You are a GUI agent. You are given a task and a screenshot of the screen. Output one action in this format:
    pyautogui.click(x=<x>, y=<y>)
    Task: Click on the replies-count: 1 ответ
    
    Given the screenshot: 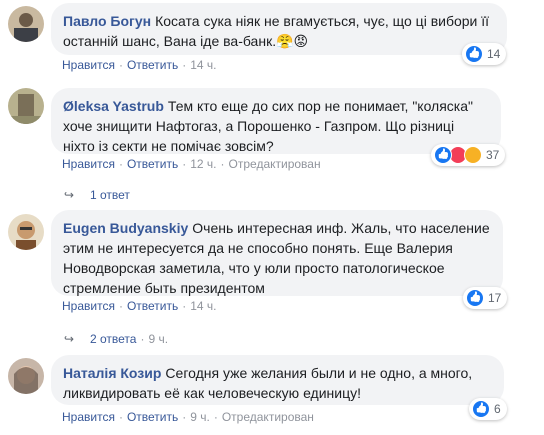 What is the action you would take?
    pyautogui.click(x=110, y=195)
    